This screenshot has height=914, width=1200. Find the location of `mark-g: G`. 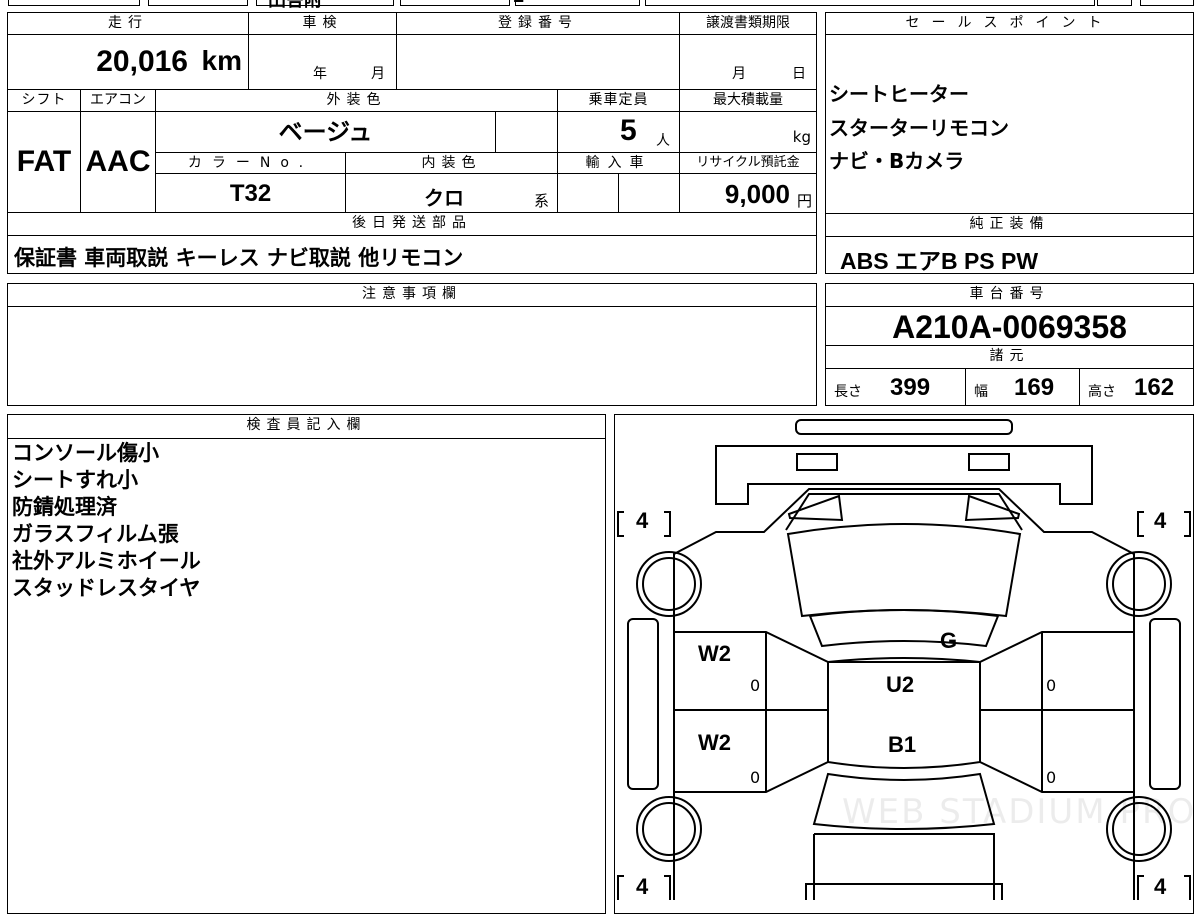

mark-g: G is located at coordinates (949, 640).